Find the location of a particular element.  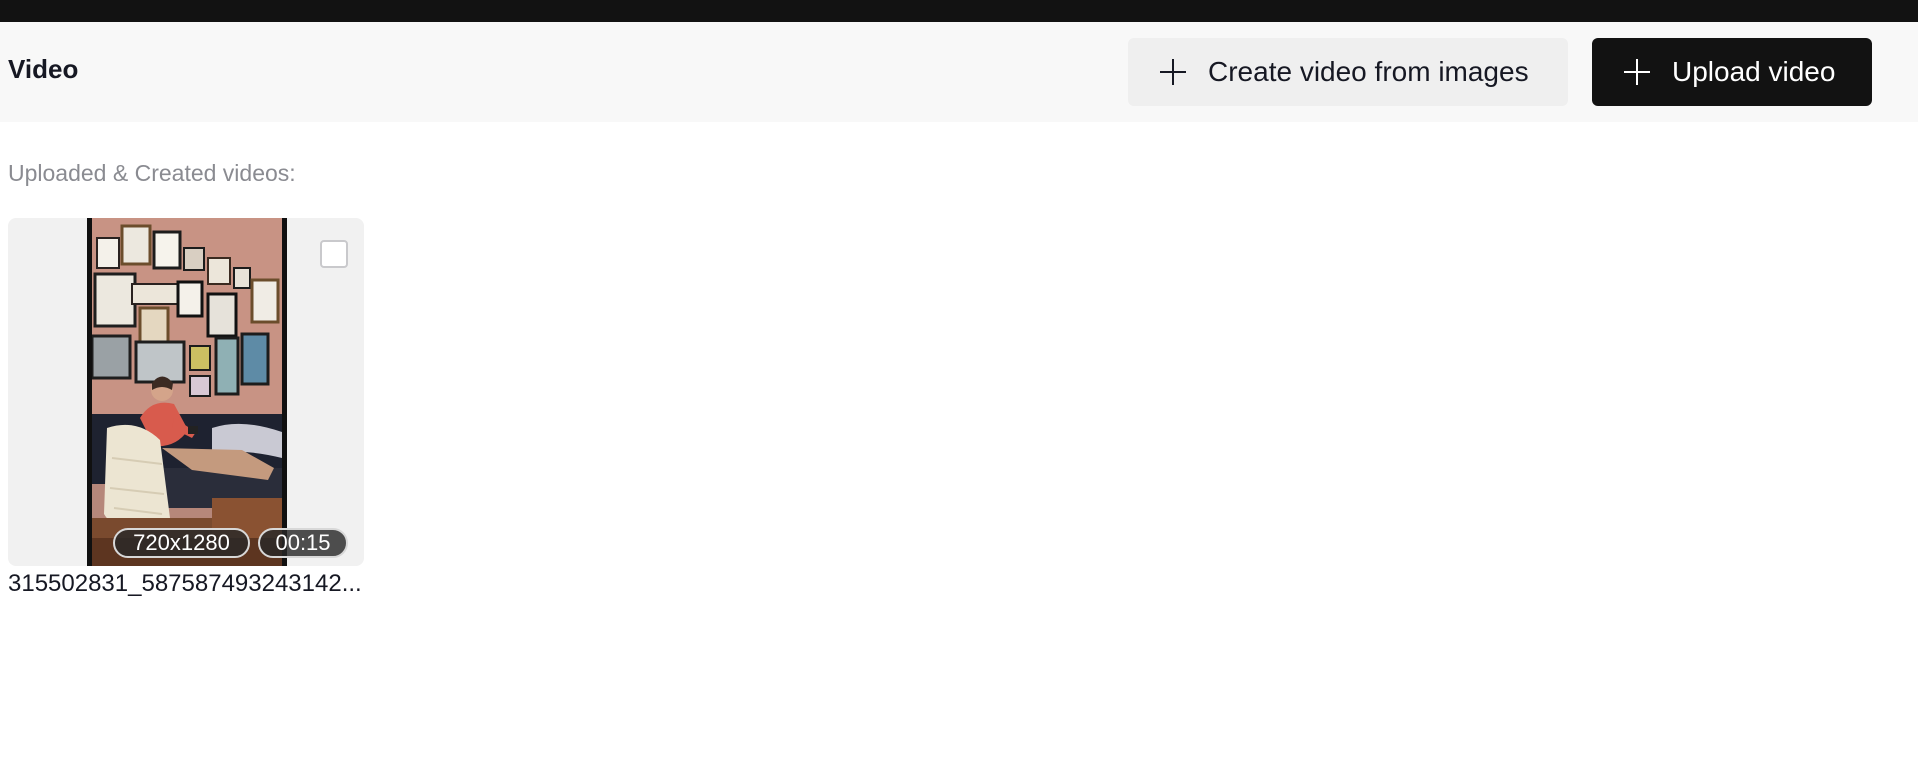

videos-section-label: Uploaded & Created videos: is located at coordinates (152, 173).